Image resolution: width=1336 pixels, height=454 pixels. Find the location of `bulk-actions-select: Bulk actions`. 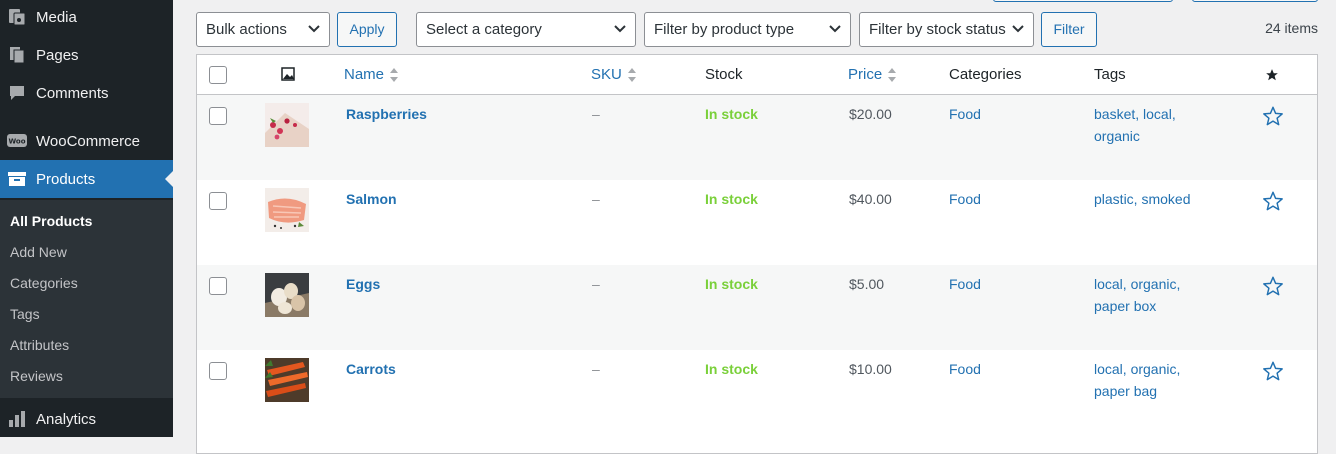

bulk-actions-select: Bulk actions is located at coordinates (263, 29).